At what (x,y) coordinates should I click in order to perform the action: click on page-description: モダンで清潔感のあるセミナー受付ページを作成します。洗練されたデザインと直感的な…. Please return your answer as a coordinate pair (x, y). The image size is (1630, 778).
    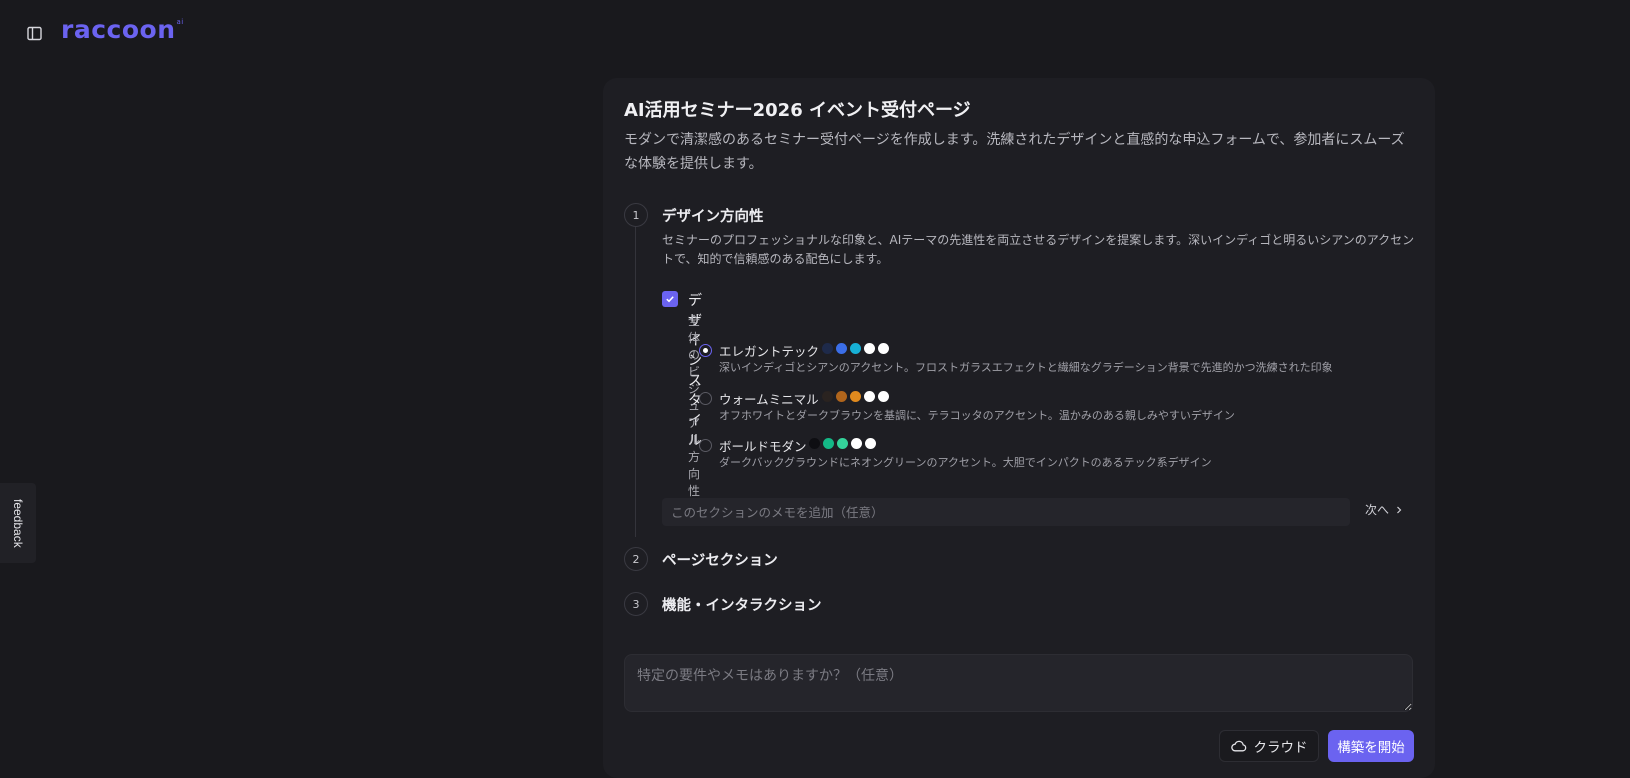
    Looking at the image, I should click on (1014, 152).